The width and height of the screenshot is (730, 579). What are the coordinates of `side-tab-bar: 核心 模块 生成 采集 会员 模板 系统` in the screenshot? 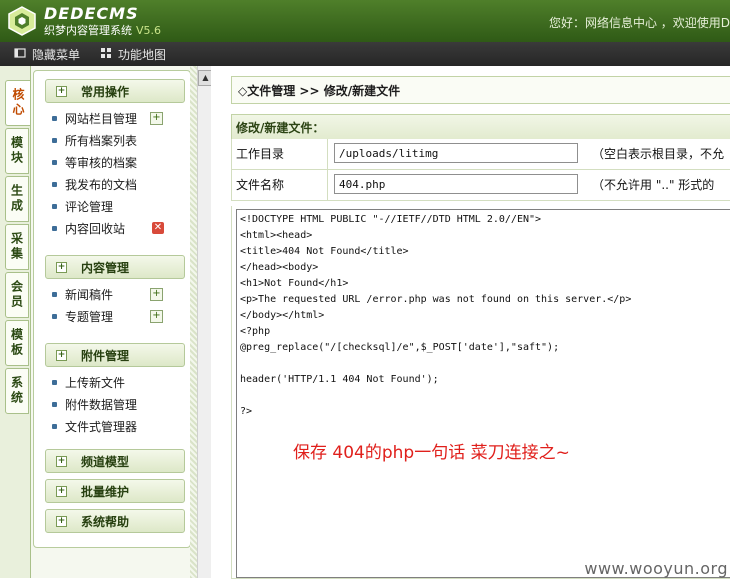 It's located at (15, 322).